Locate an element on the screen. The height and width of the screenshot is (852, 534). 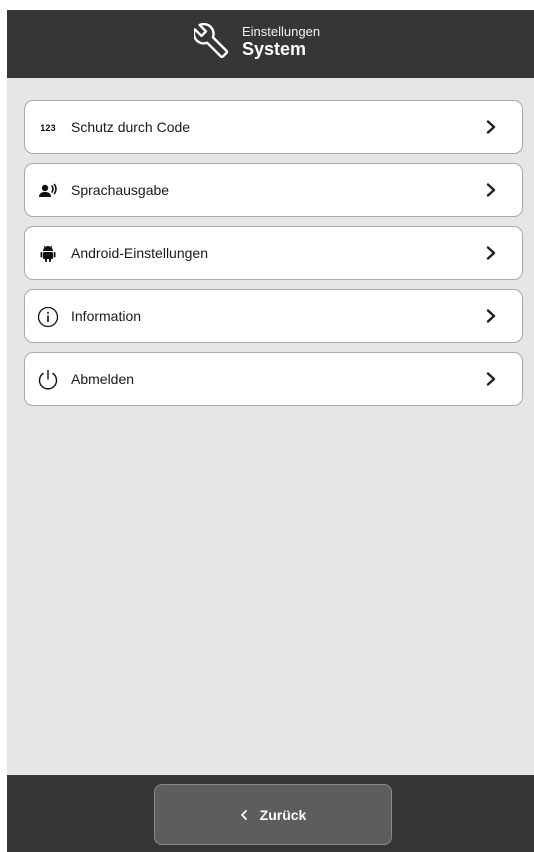
header-bar: Einstellungen System is located at coordinates (270, 44).